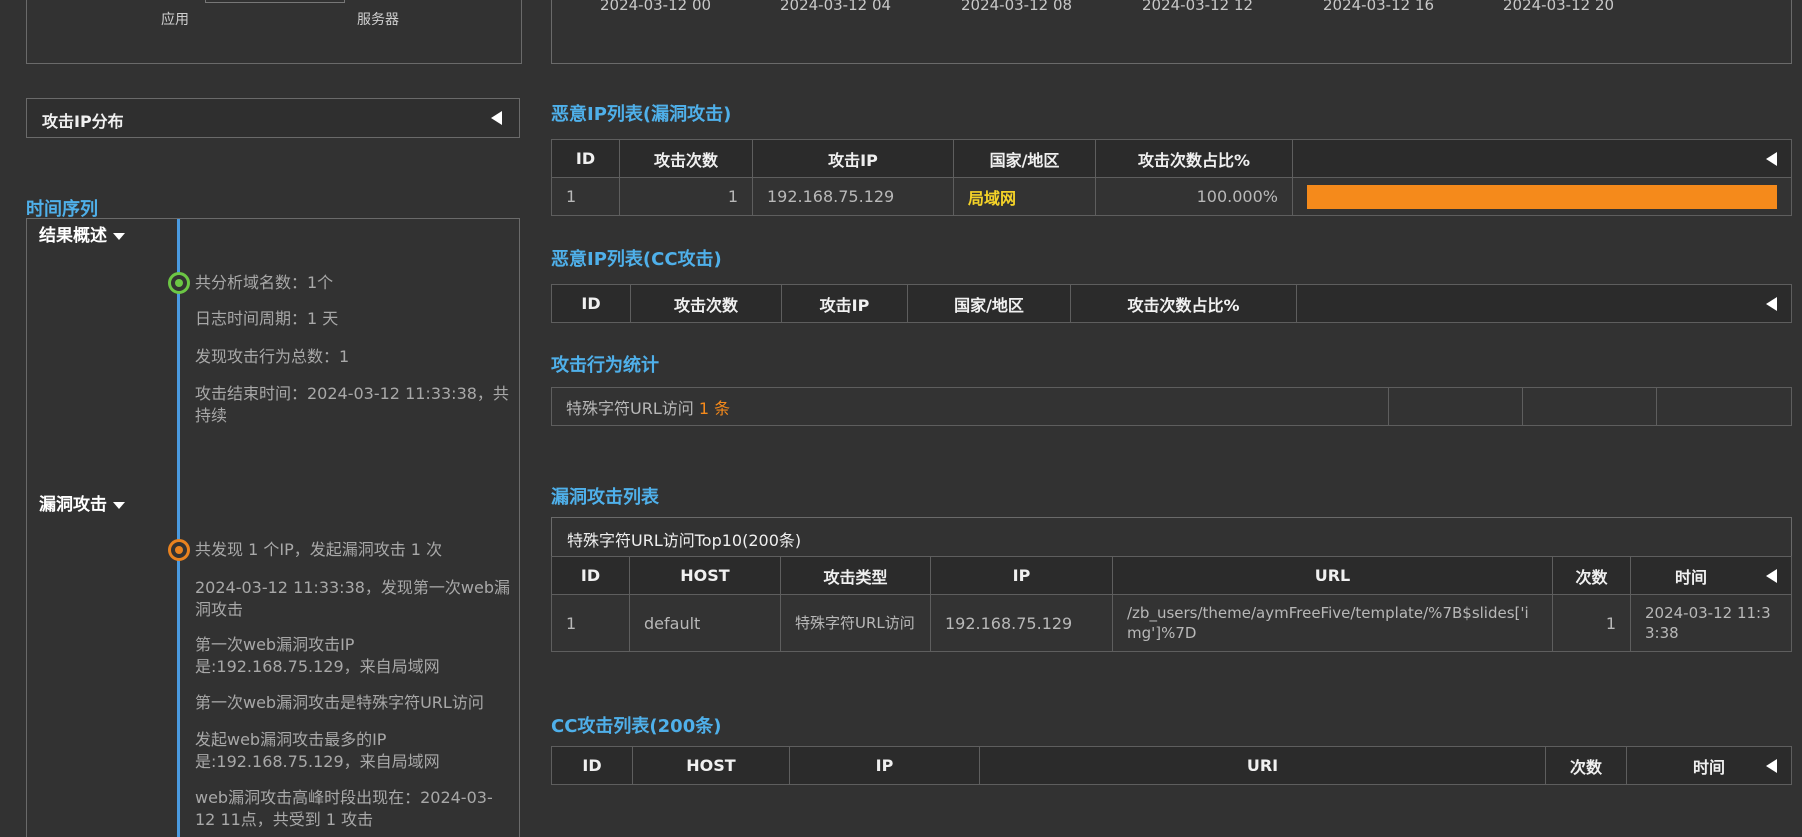 The height and width of the screenshot is (837, 1802). I want to click on behavior-label: 特殊字符URL访问, so click(630, 408).